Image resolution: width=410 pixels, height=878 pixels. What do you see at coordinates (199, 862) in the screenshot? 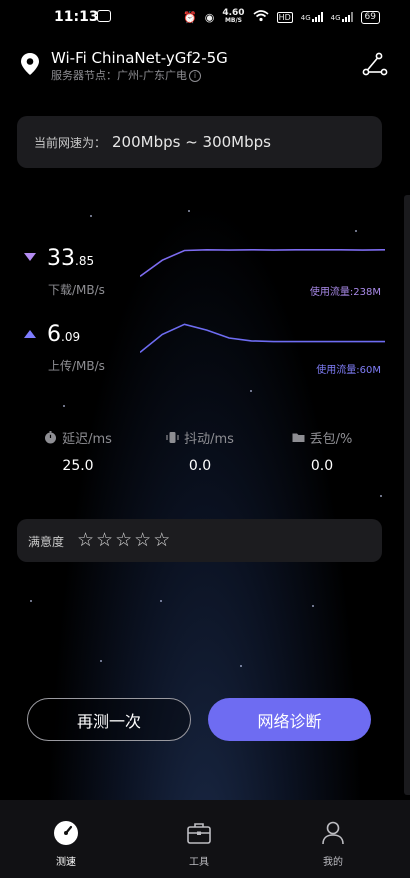
I see `tab-tools-label: 工具` at bounding box center [199, 862].